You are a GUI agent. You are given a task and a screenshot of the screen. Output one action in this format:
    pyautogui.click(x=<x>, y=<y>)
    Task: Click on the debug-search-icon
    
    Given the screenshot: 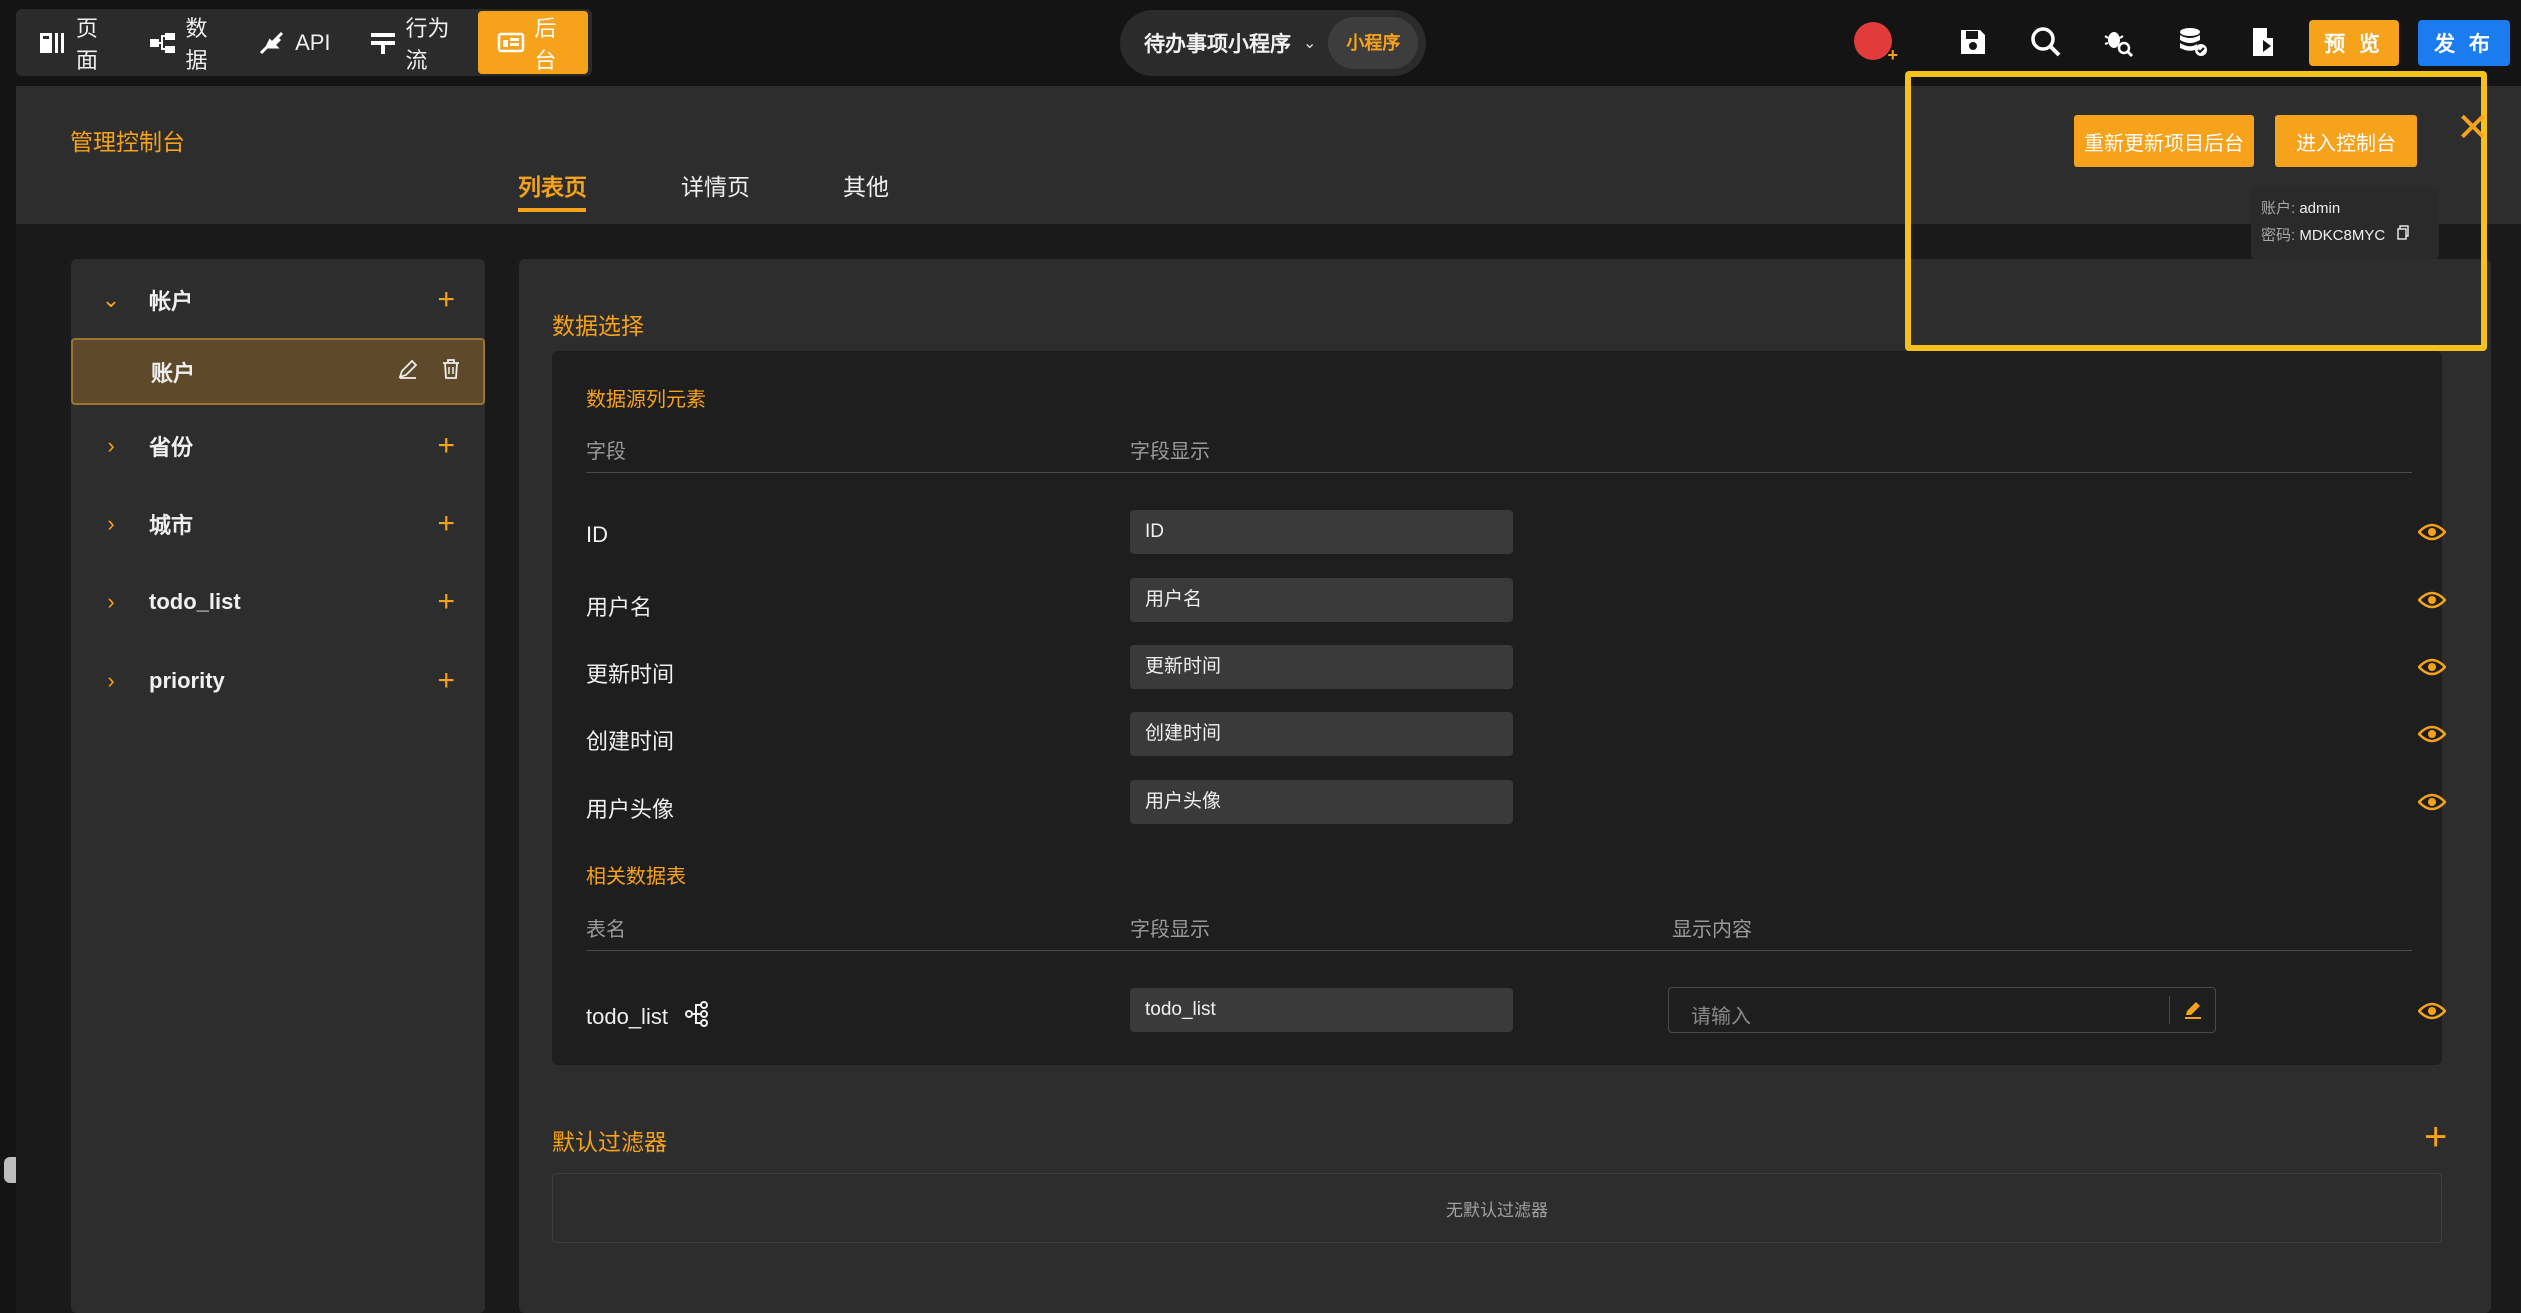 What is the action you would take?
    pyautogui.click(x=2118, y=42)
    